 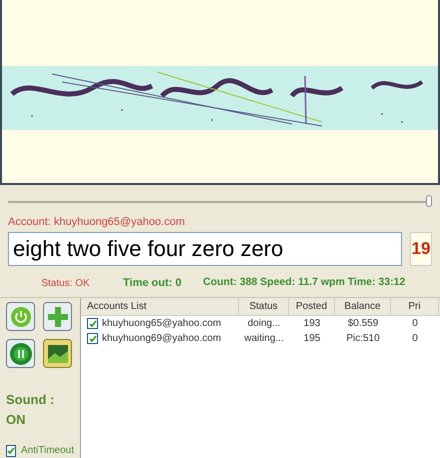 I want to click on check-icon, so click(x=11, y=450).